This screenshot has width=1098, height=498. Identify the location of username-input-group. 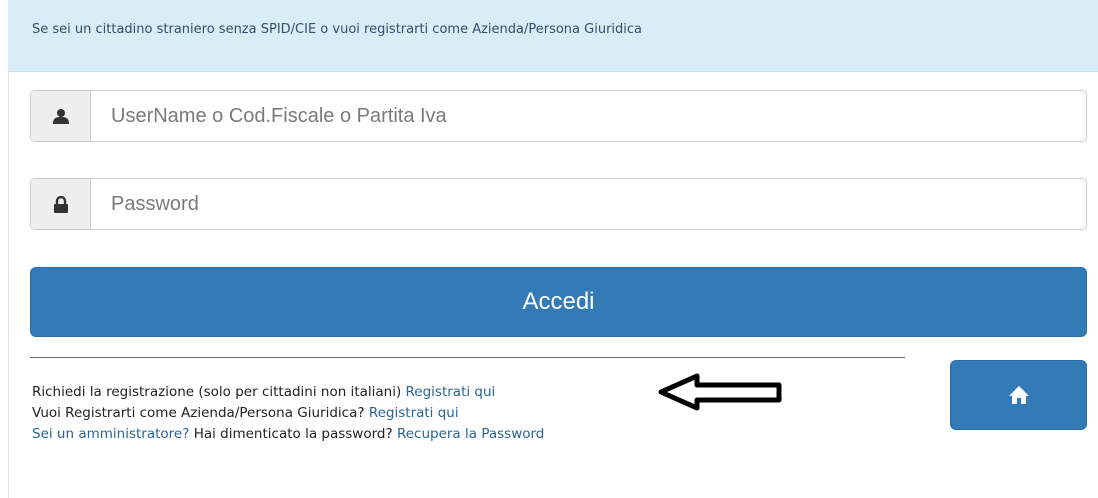
(558, 116).